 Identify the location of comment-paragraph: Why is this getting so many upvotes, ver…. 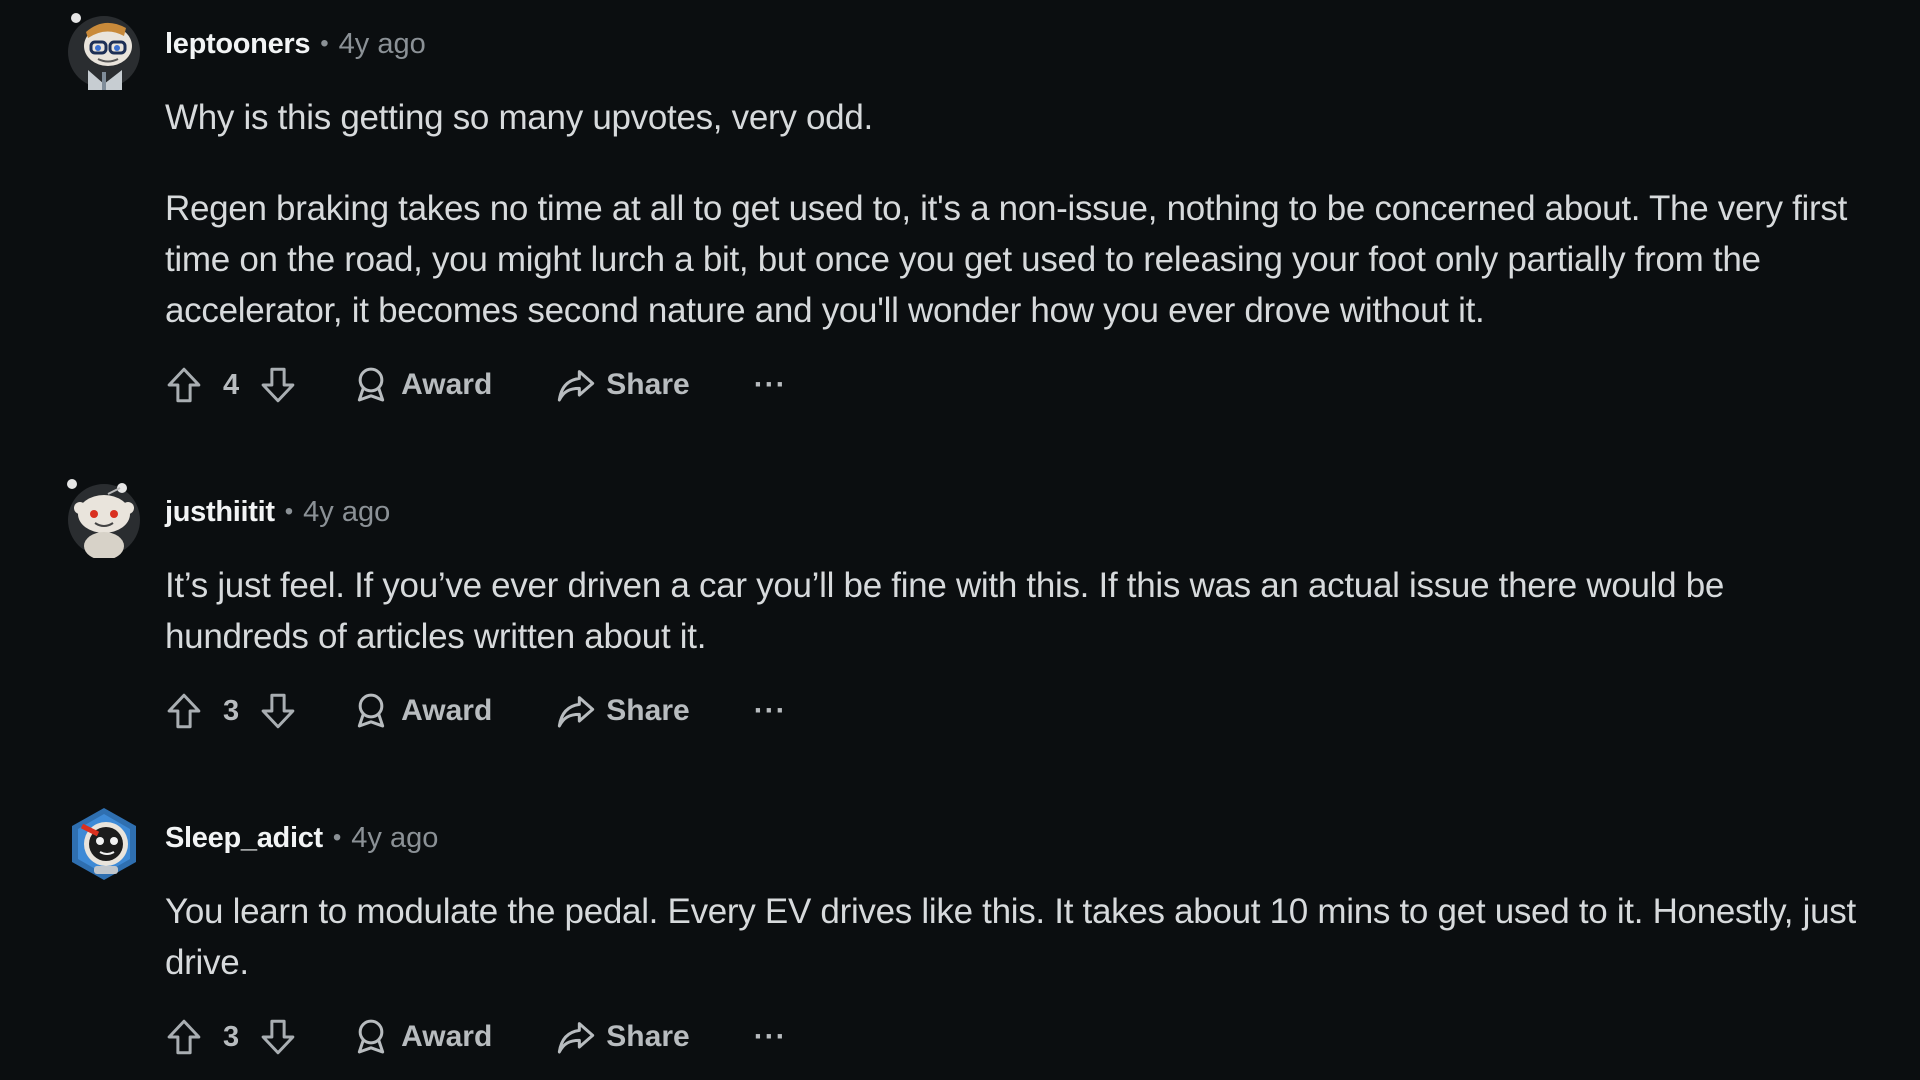
(519, 117).